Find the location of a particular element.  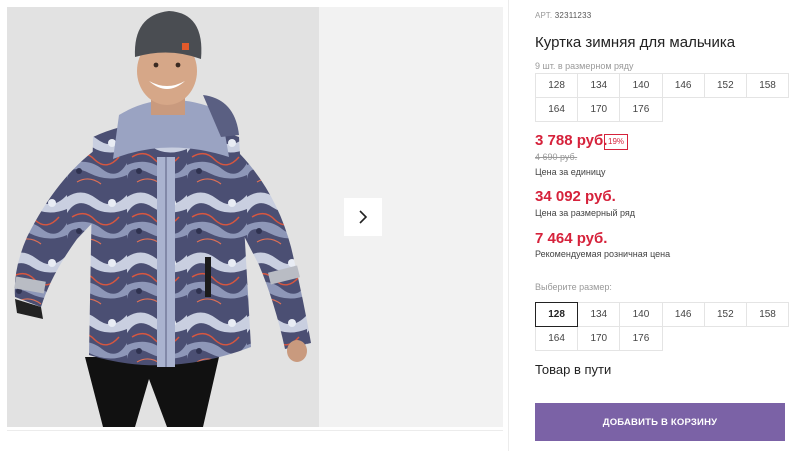

size-option: 164 is located at coordinates (557, 338).